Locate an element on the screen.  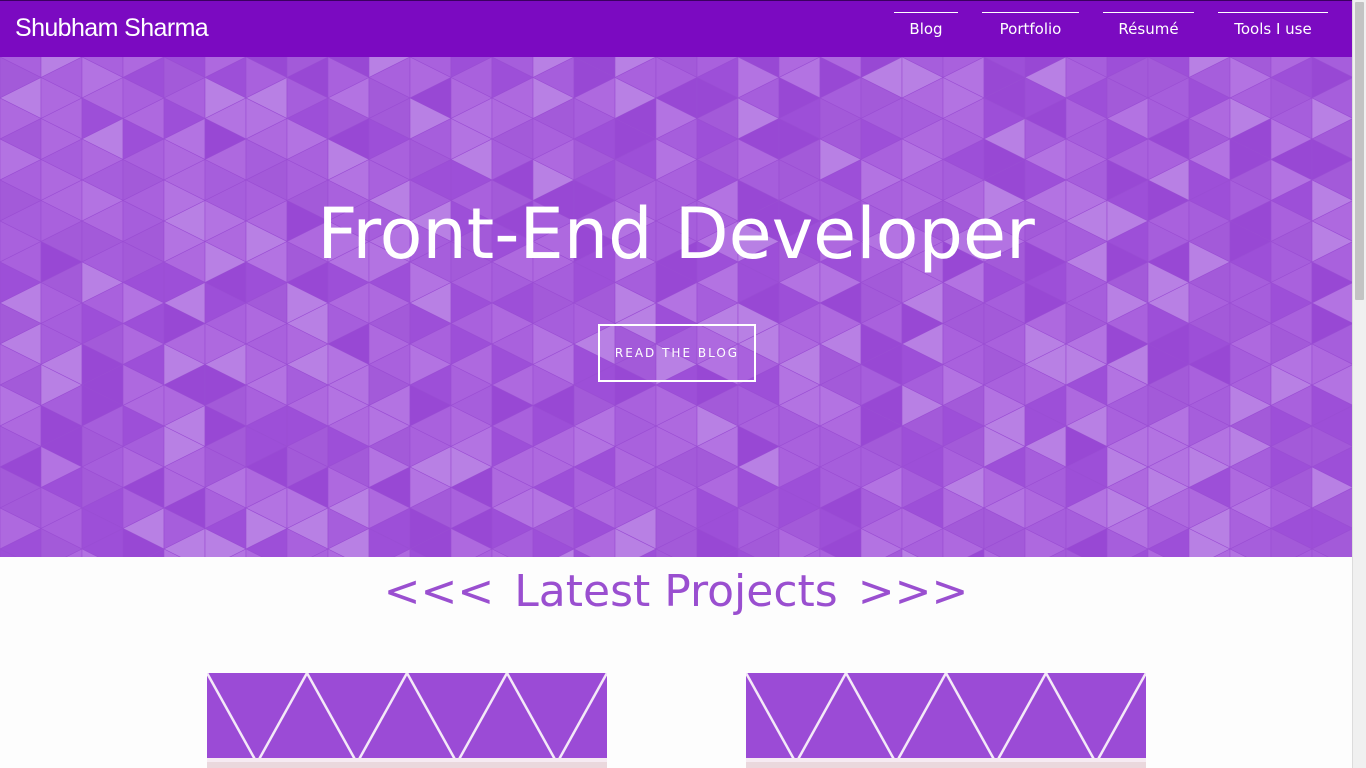
read-the-blog-button: READ THE BLOG is located at coordinates (677, 353).